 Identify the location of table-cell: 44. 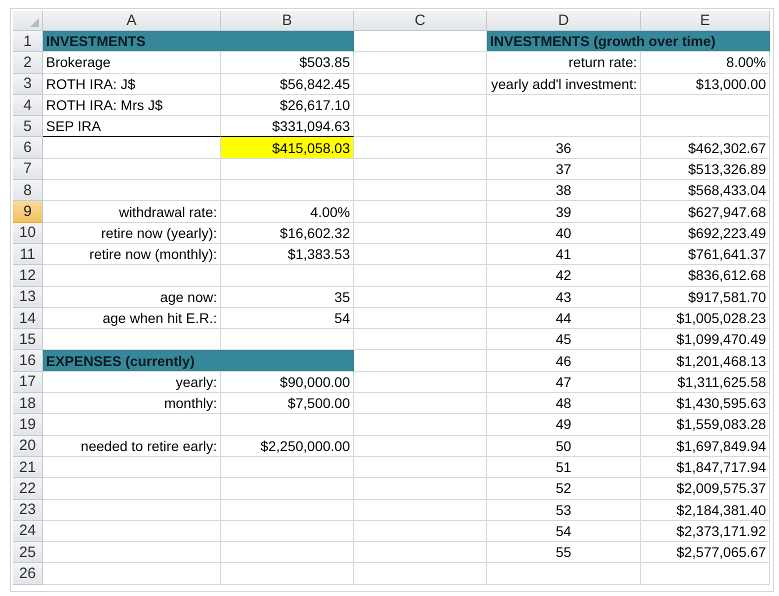
(564, 319).